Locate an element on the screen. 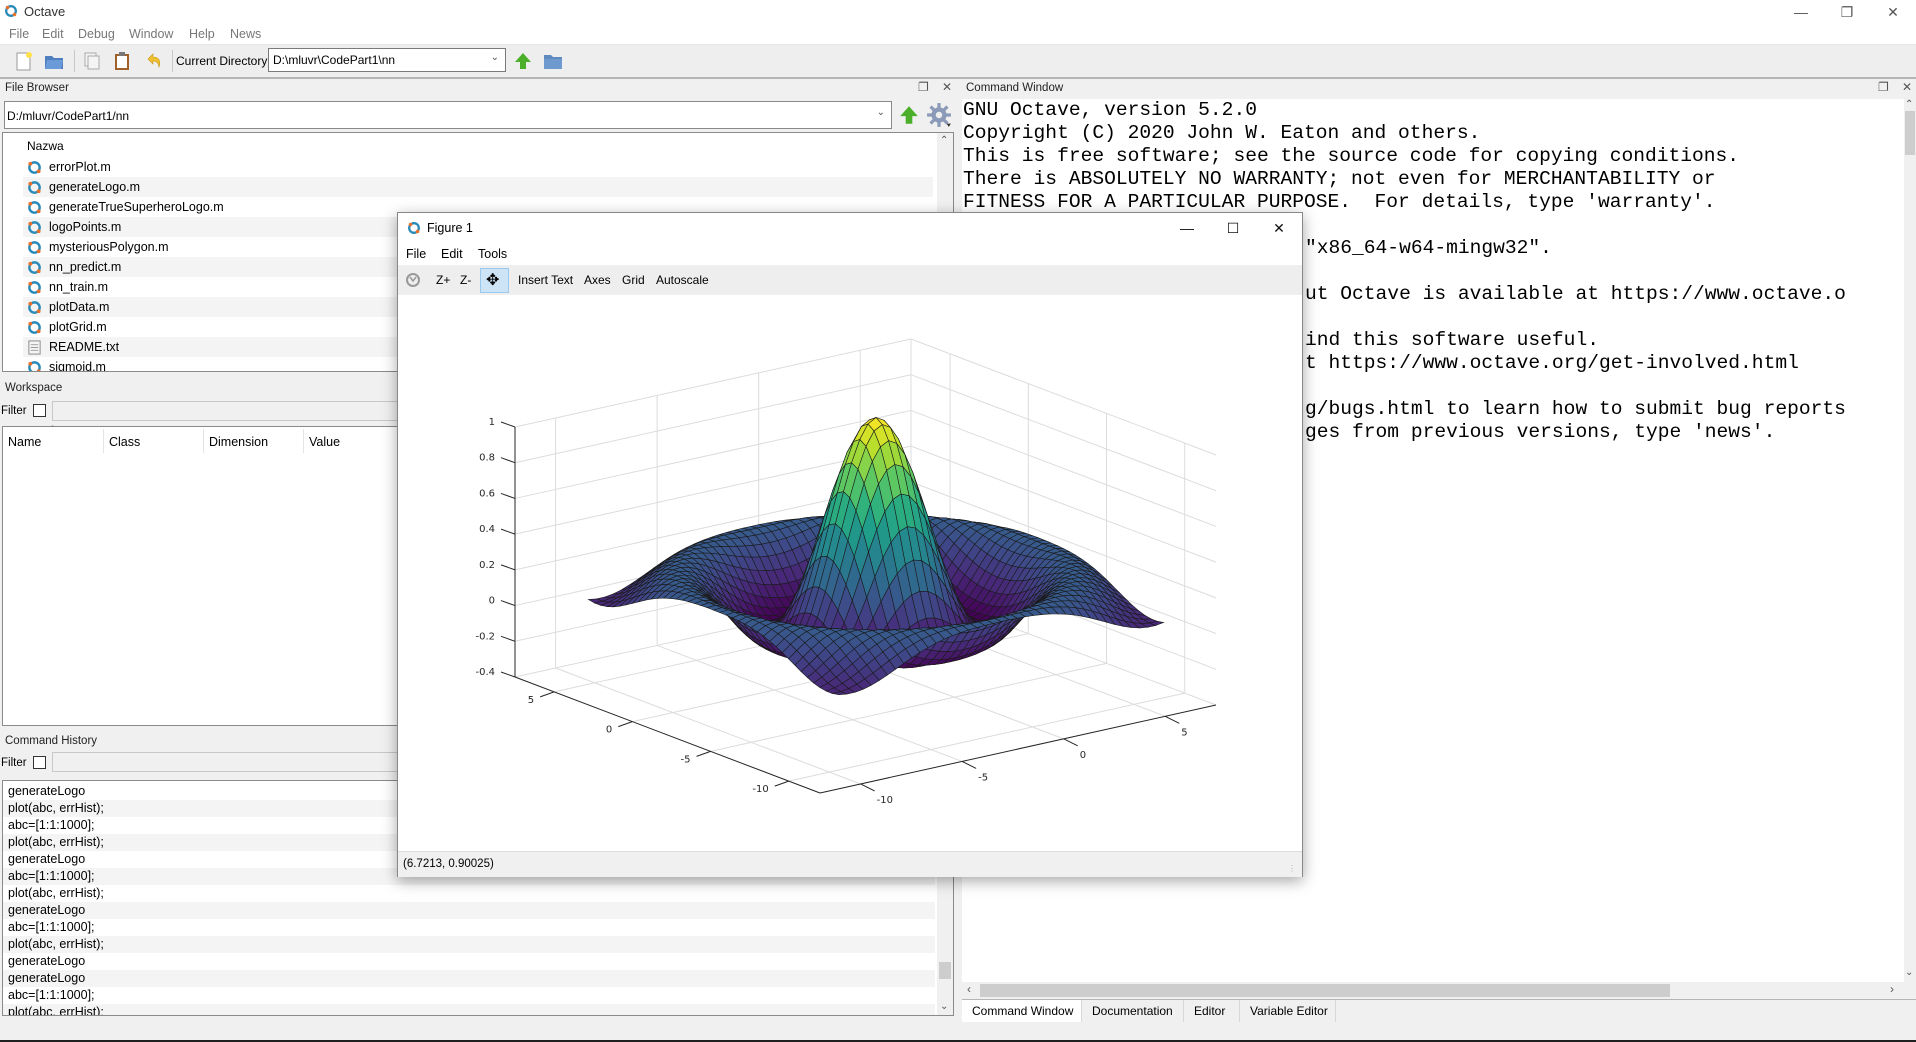 Image resolution: width=1916 pixels, height=1042 pixels. tab-documentation: Documentation is located at coordinates (1133, 1011).